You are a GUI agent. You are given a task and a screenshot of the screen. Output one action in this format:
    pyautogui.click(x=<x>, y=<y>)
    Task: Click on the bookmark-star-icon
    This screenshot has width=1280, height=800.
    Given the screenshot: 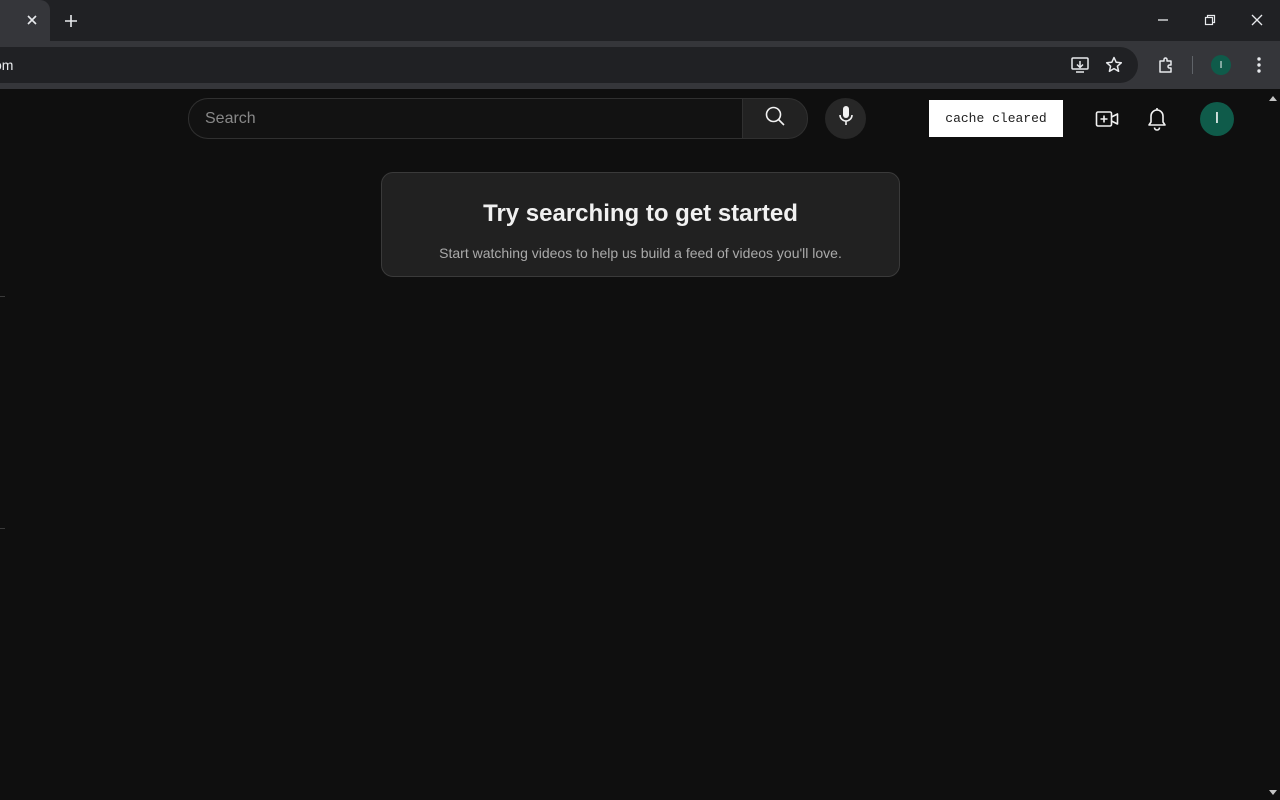 What is the action you would take?
    pyautogui.click(x=1114, y=65)
    